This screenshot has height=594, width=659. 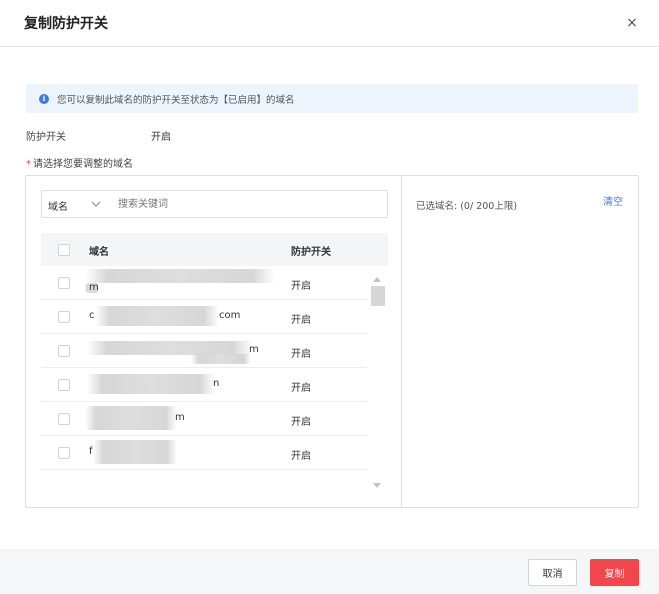 What do you see at coordinates (332, 98) in the screenshot?
I see `info-notice: i 您可以复制此域名的防护开关至状态为【已启用】的域名` at bounding box center [332, 98].